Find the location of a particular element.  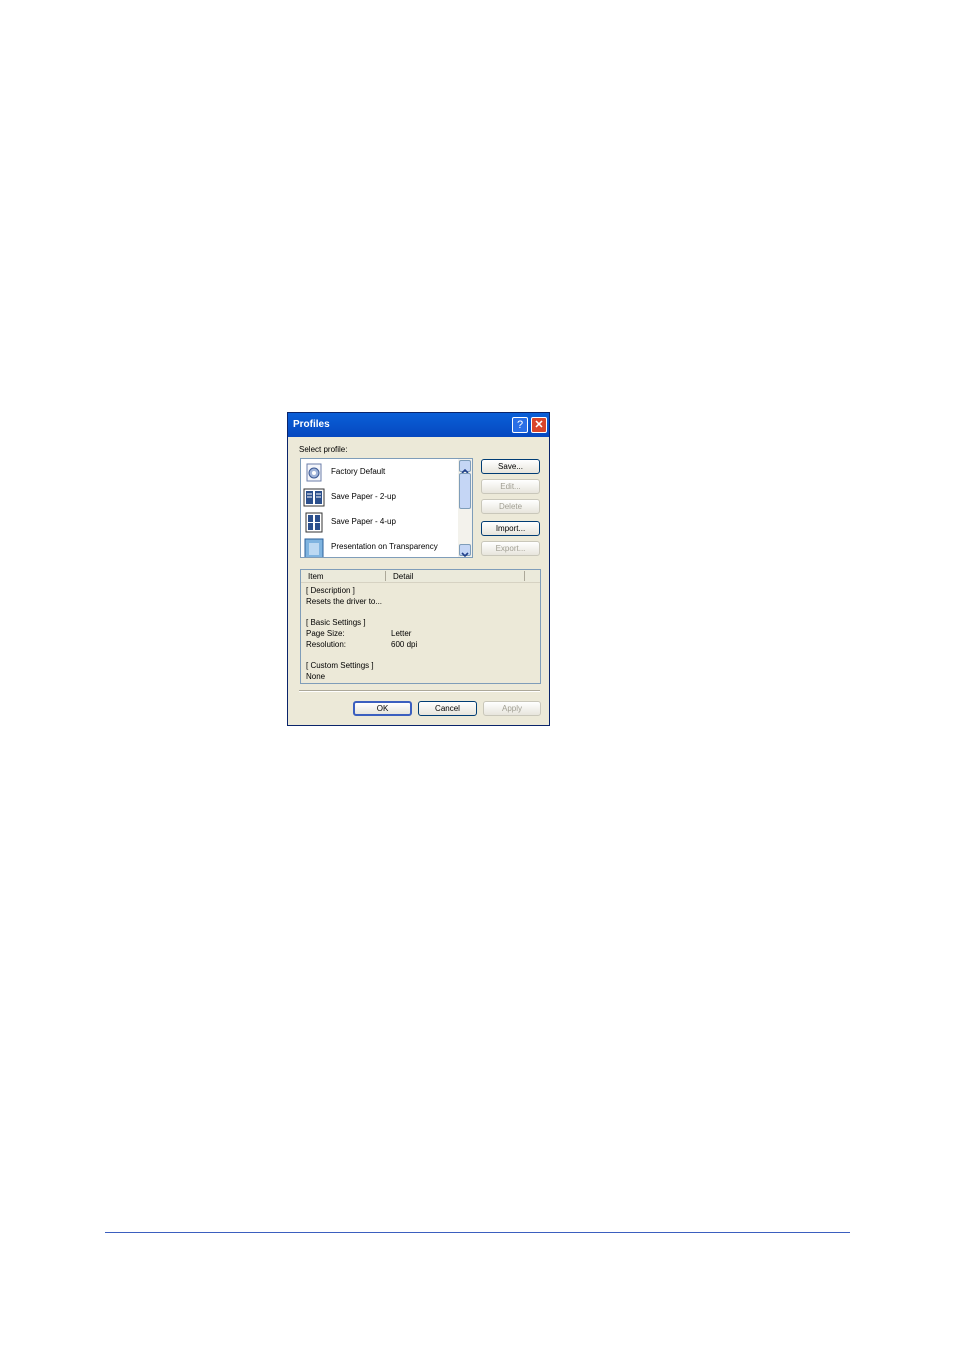

column-header-detail: Detail is located at coordinates (403, 576).